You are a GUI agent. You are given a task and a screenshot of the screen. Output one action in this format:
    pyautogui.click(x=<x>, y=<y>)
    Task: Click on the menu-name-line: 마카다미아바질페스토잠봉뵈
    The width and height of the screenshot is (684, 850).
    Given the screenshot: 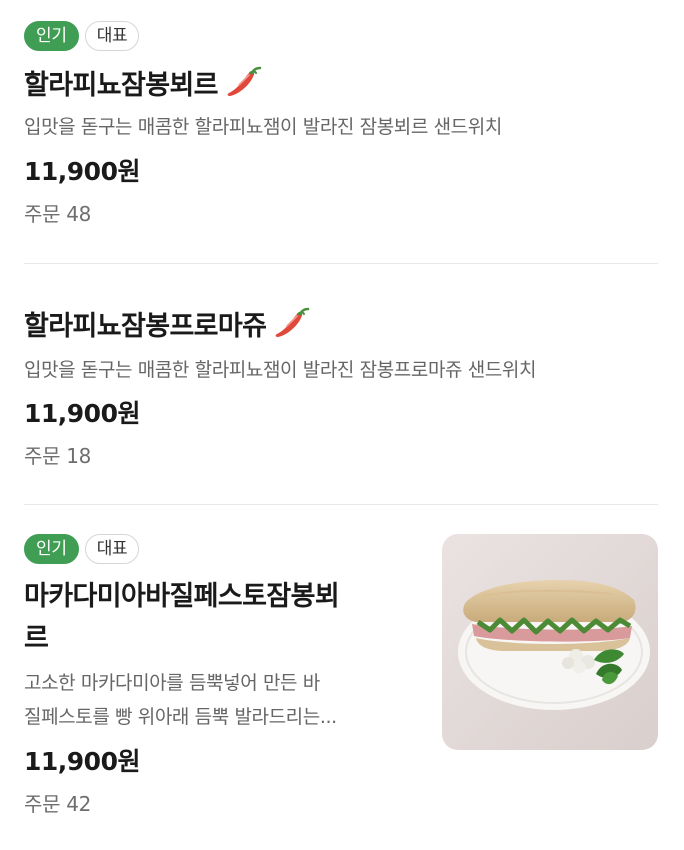 What is the action you would take?
    pyautogui.click(x=182, y=596)
    